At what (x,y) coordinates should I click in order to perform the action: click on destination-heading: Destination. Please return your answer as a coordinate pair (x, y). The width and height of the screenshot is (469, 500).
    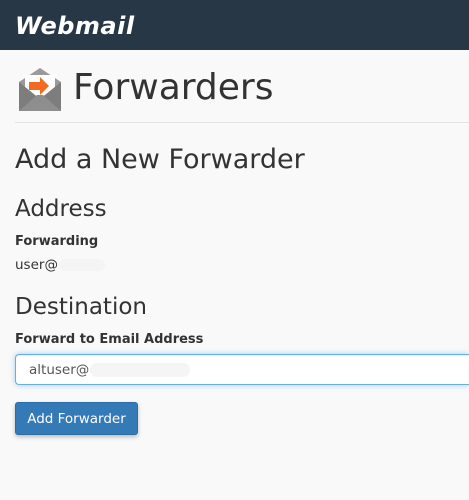
    Looking at the image, I should click on (81, 307).